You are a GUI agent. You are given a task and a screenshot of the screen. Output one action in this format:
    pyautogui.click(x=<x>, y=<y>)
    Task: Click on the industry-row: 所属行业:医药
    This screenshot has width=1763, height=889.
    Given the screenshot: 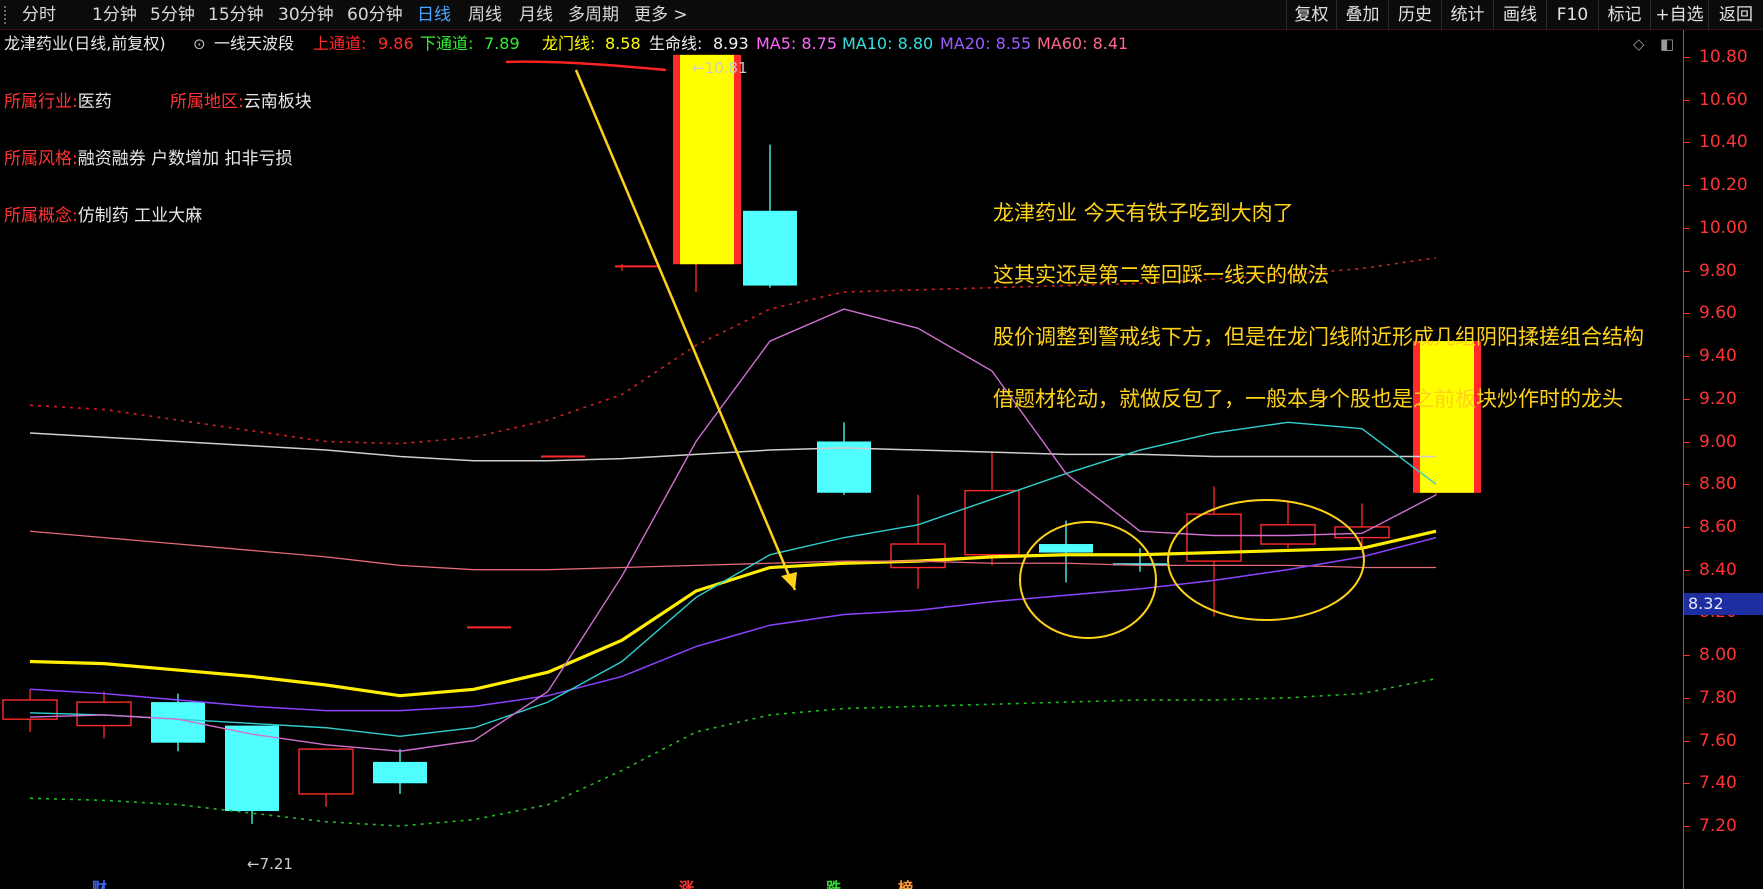 What is the action you would take?
    pyautogui.click(x=58, y=99)
    